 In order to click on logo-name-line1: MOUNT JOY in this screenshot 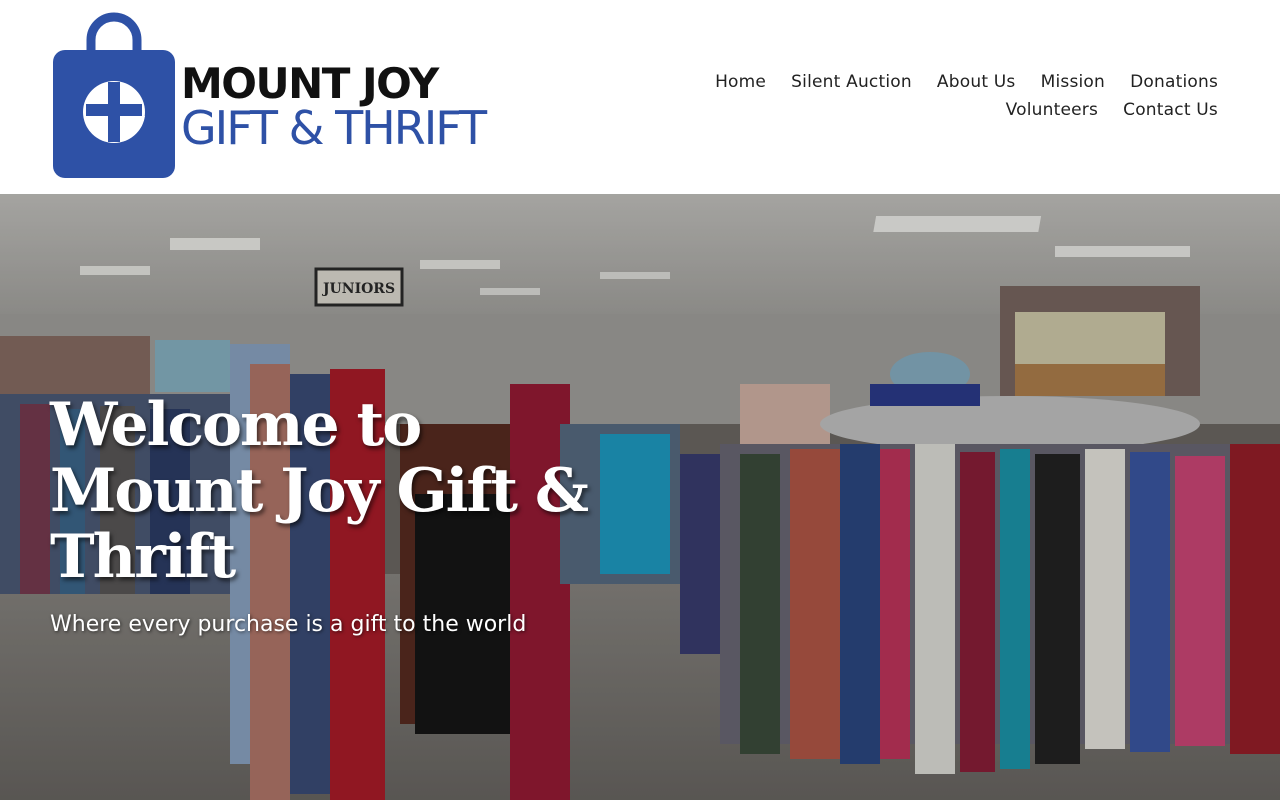, I will do `click(310, 83)`.